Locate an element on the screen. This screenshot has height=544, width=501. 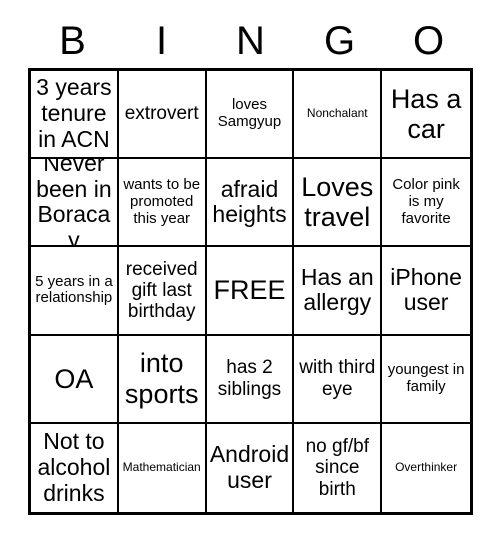
bingo-cell: Has an allergy is located at coordinates (338, 291).